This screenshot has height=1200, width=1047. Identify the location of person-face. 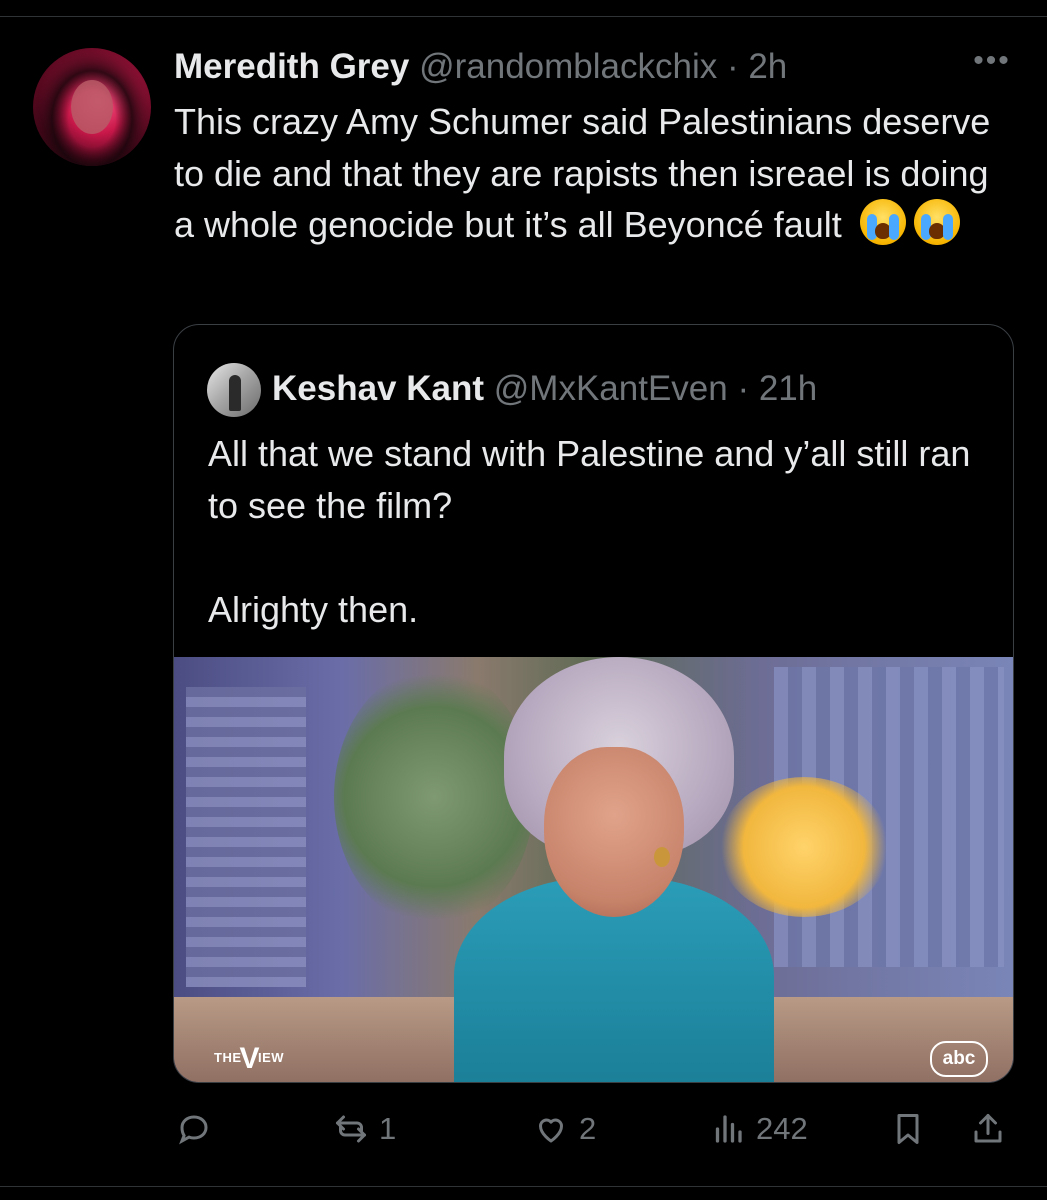
(614, 832).